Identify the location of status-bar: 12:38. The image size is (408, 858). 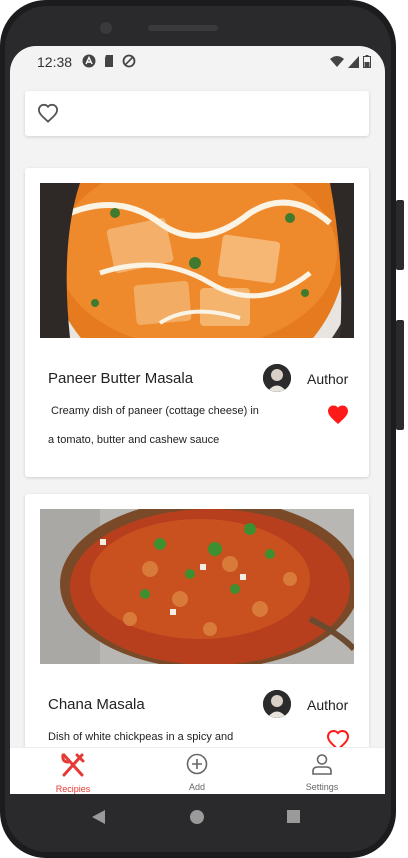
(197, 62).